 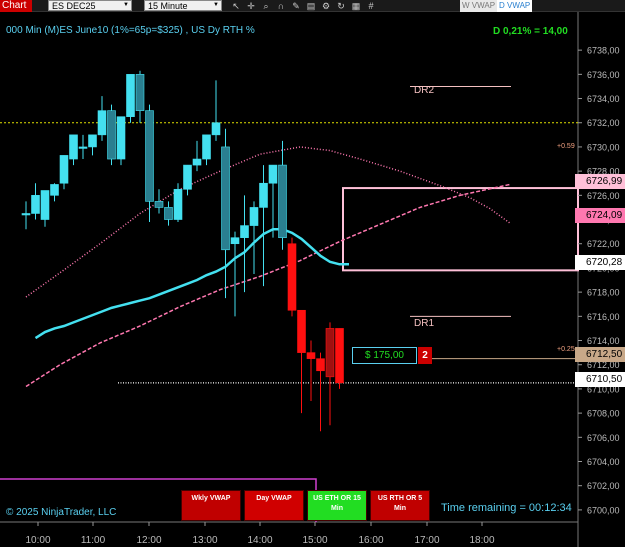 What do you see at coordinates (337, 498) in the screenshot?
I see `button-label: US ETH OR 15` at bounding box center [337, 498].